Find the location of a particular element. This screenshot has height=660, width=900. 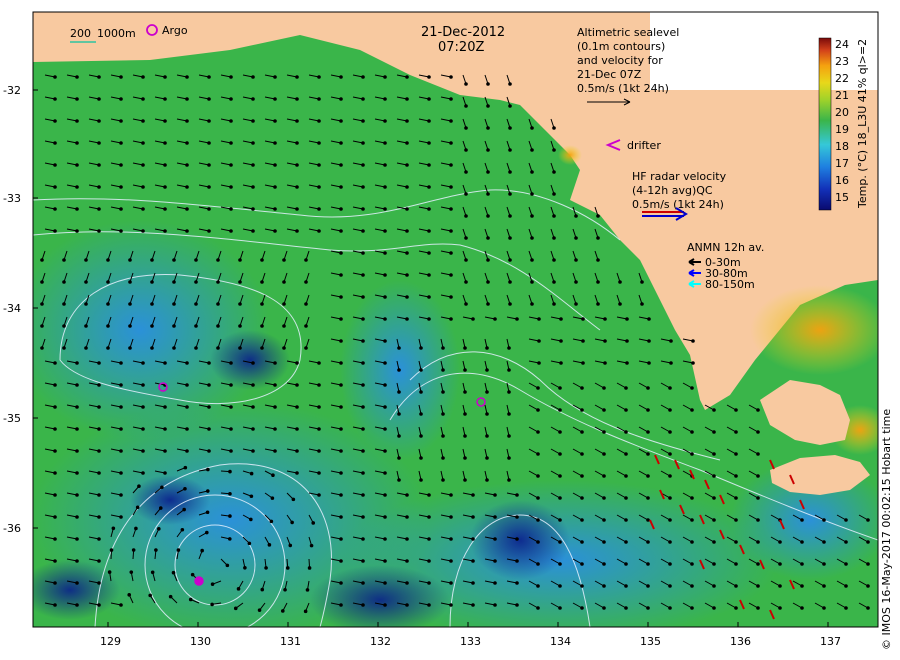

x-tick-label: 136 is located at coordinates (740, 641).